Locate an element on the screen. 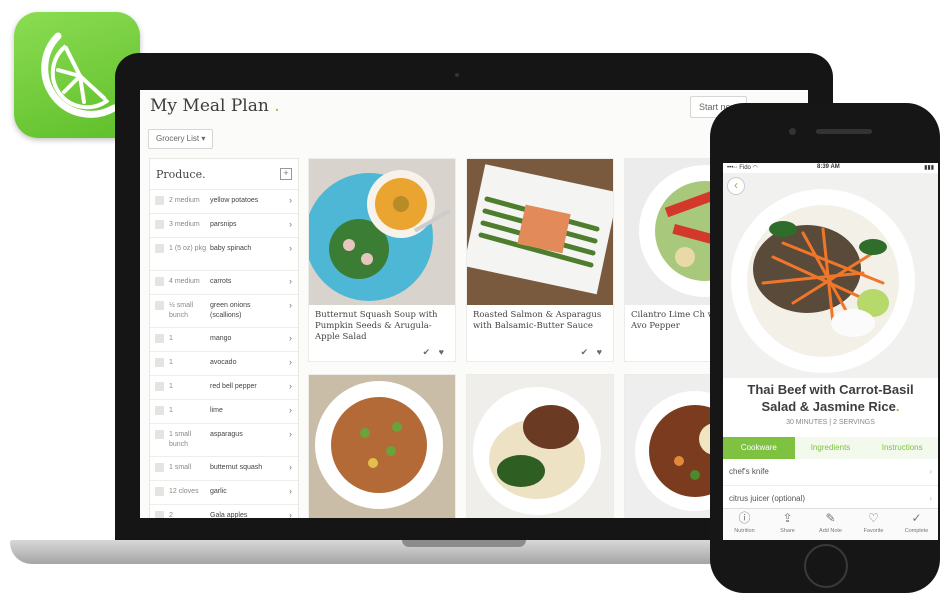  nutrition-button: ⓘ Nutrition is located at coordinates (744, 524).